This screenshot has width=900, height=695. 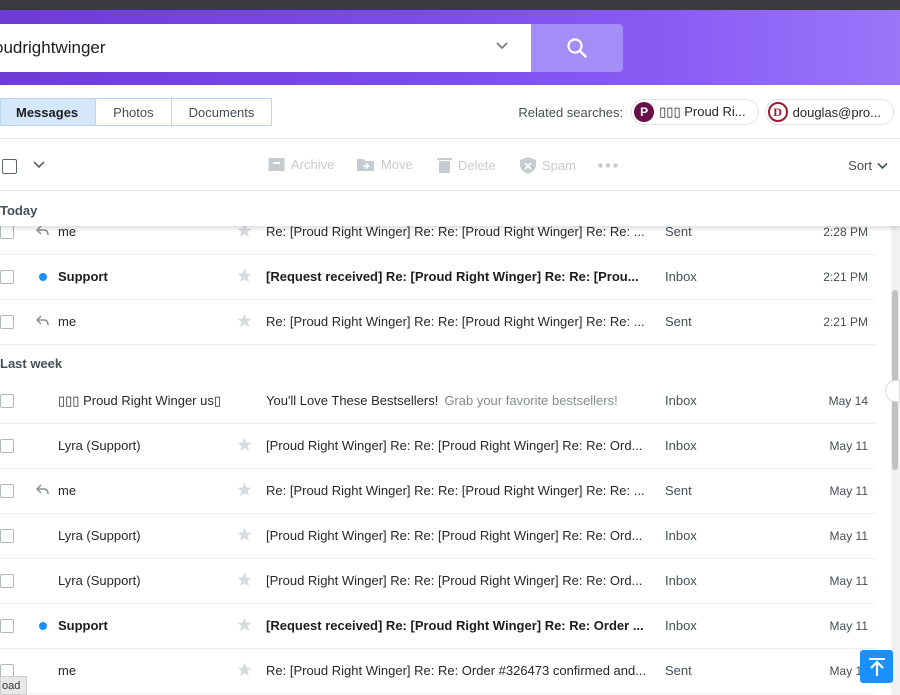 I want to click on folder-move-icon, so click(x=365, y=165).